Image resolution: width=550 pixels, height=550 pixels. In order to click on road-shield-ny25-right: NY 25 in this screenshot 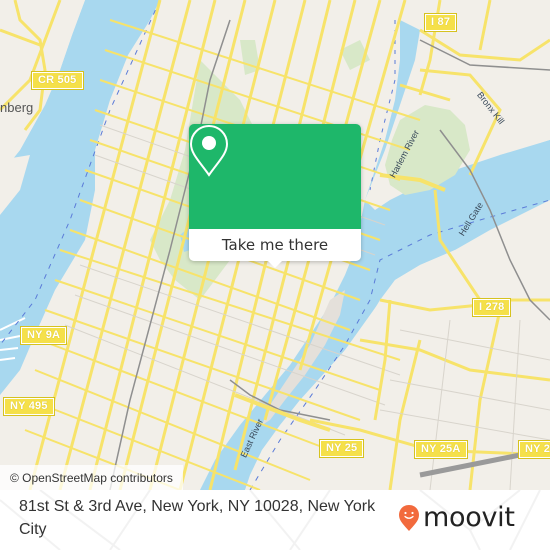, I will do `click(533, 449)`.